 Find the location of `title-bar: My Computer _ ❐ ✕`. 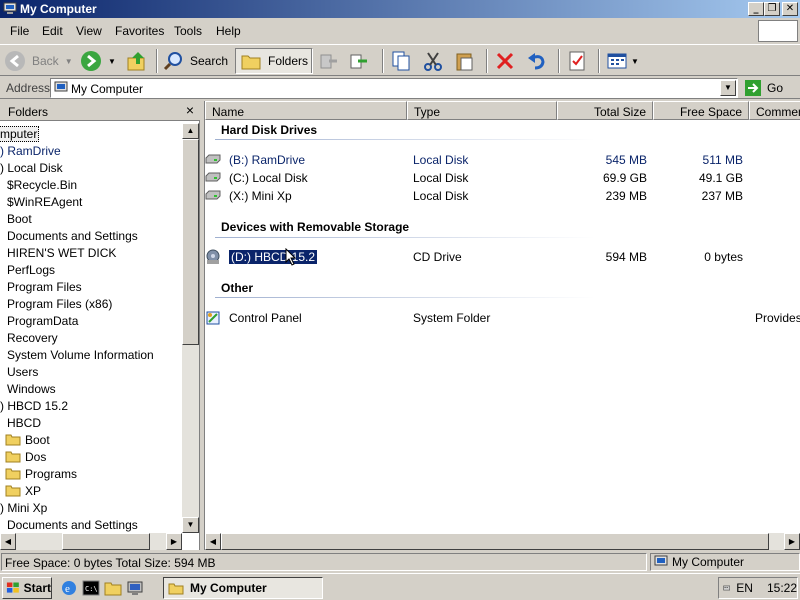

title-bar: My Computer _ ❐ ✕ is located at coordinates (400, 9).